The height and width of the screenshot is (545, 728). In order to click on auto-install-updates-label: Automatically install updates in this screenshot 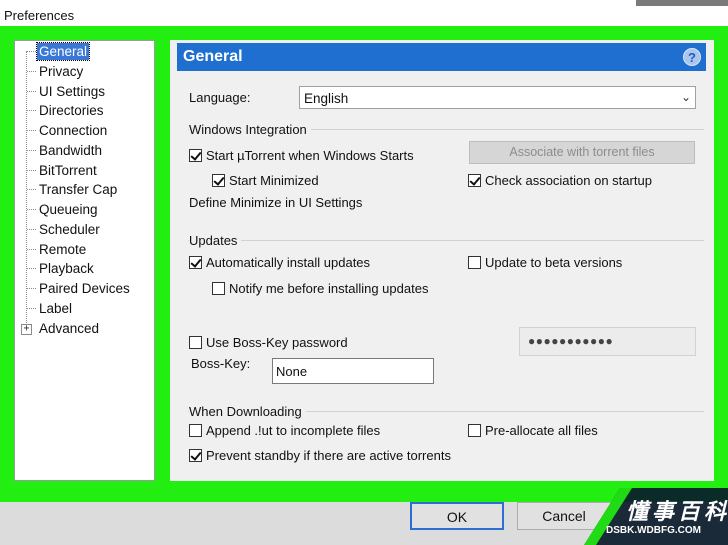, I will do `click(288, 262)`.